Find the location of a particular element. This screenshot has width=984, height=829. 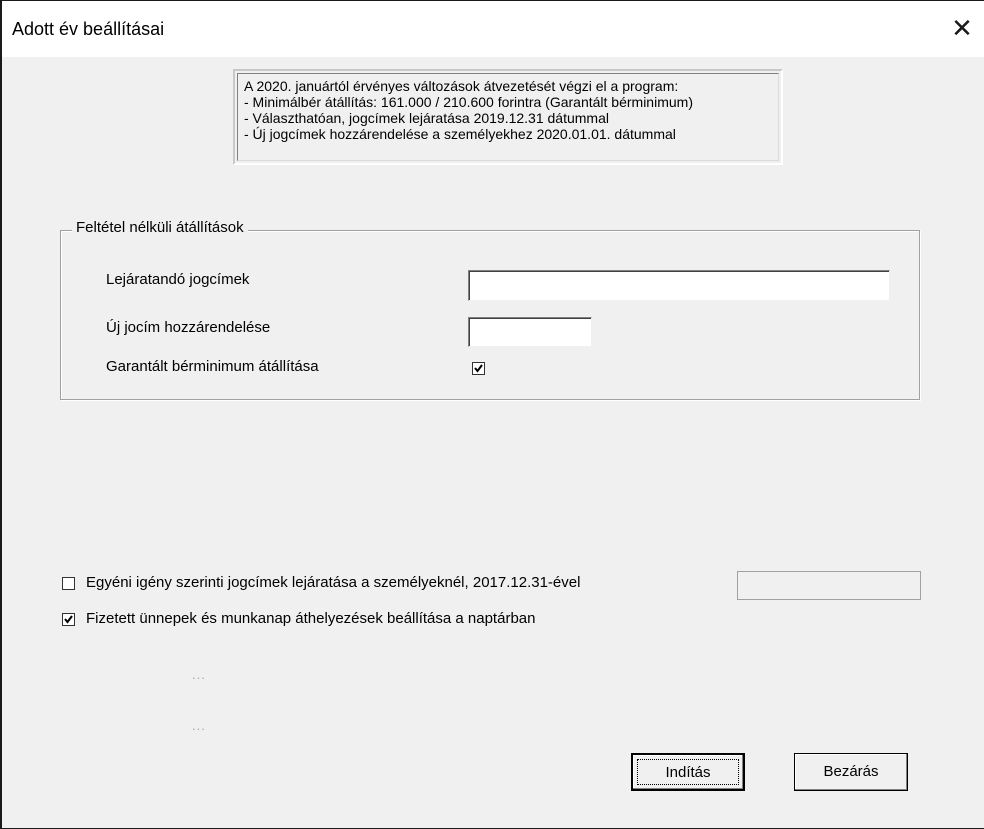

window-title: Adott év beállításai is located at coordinates (88, 29).